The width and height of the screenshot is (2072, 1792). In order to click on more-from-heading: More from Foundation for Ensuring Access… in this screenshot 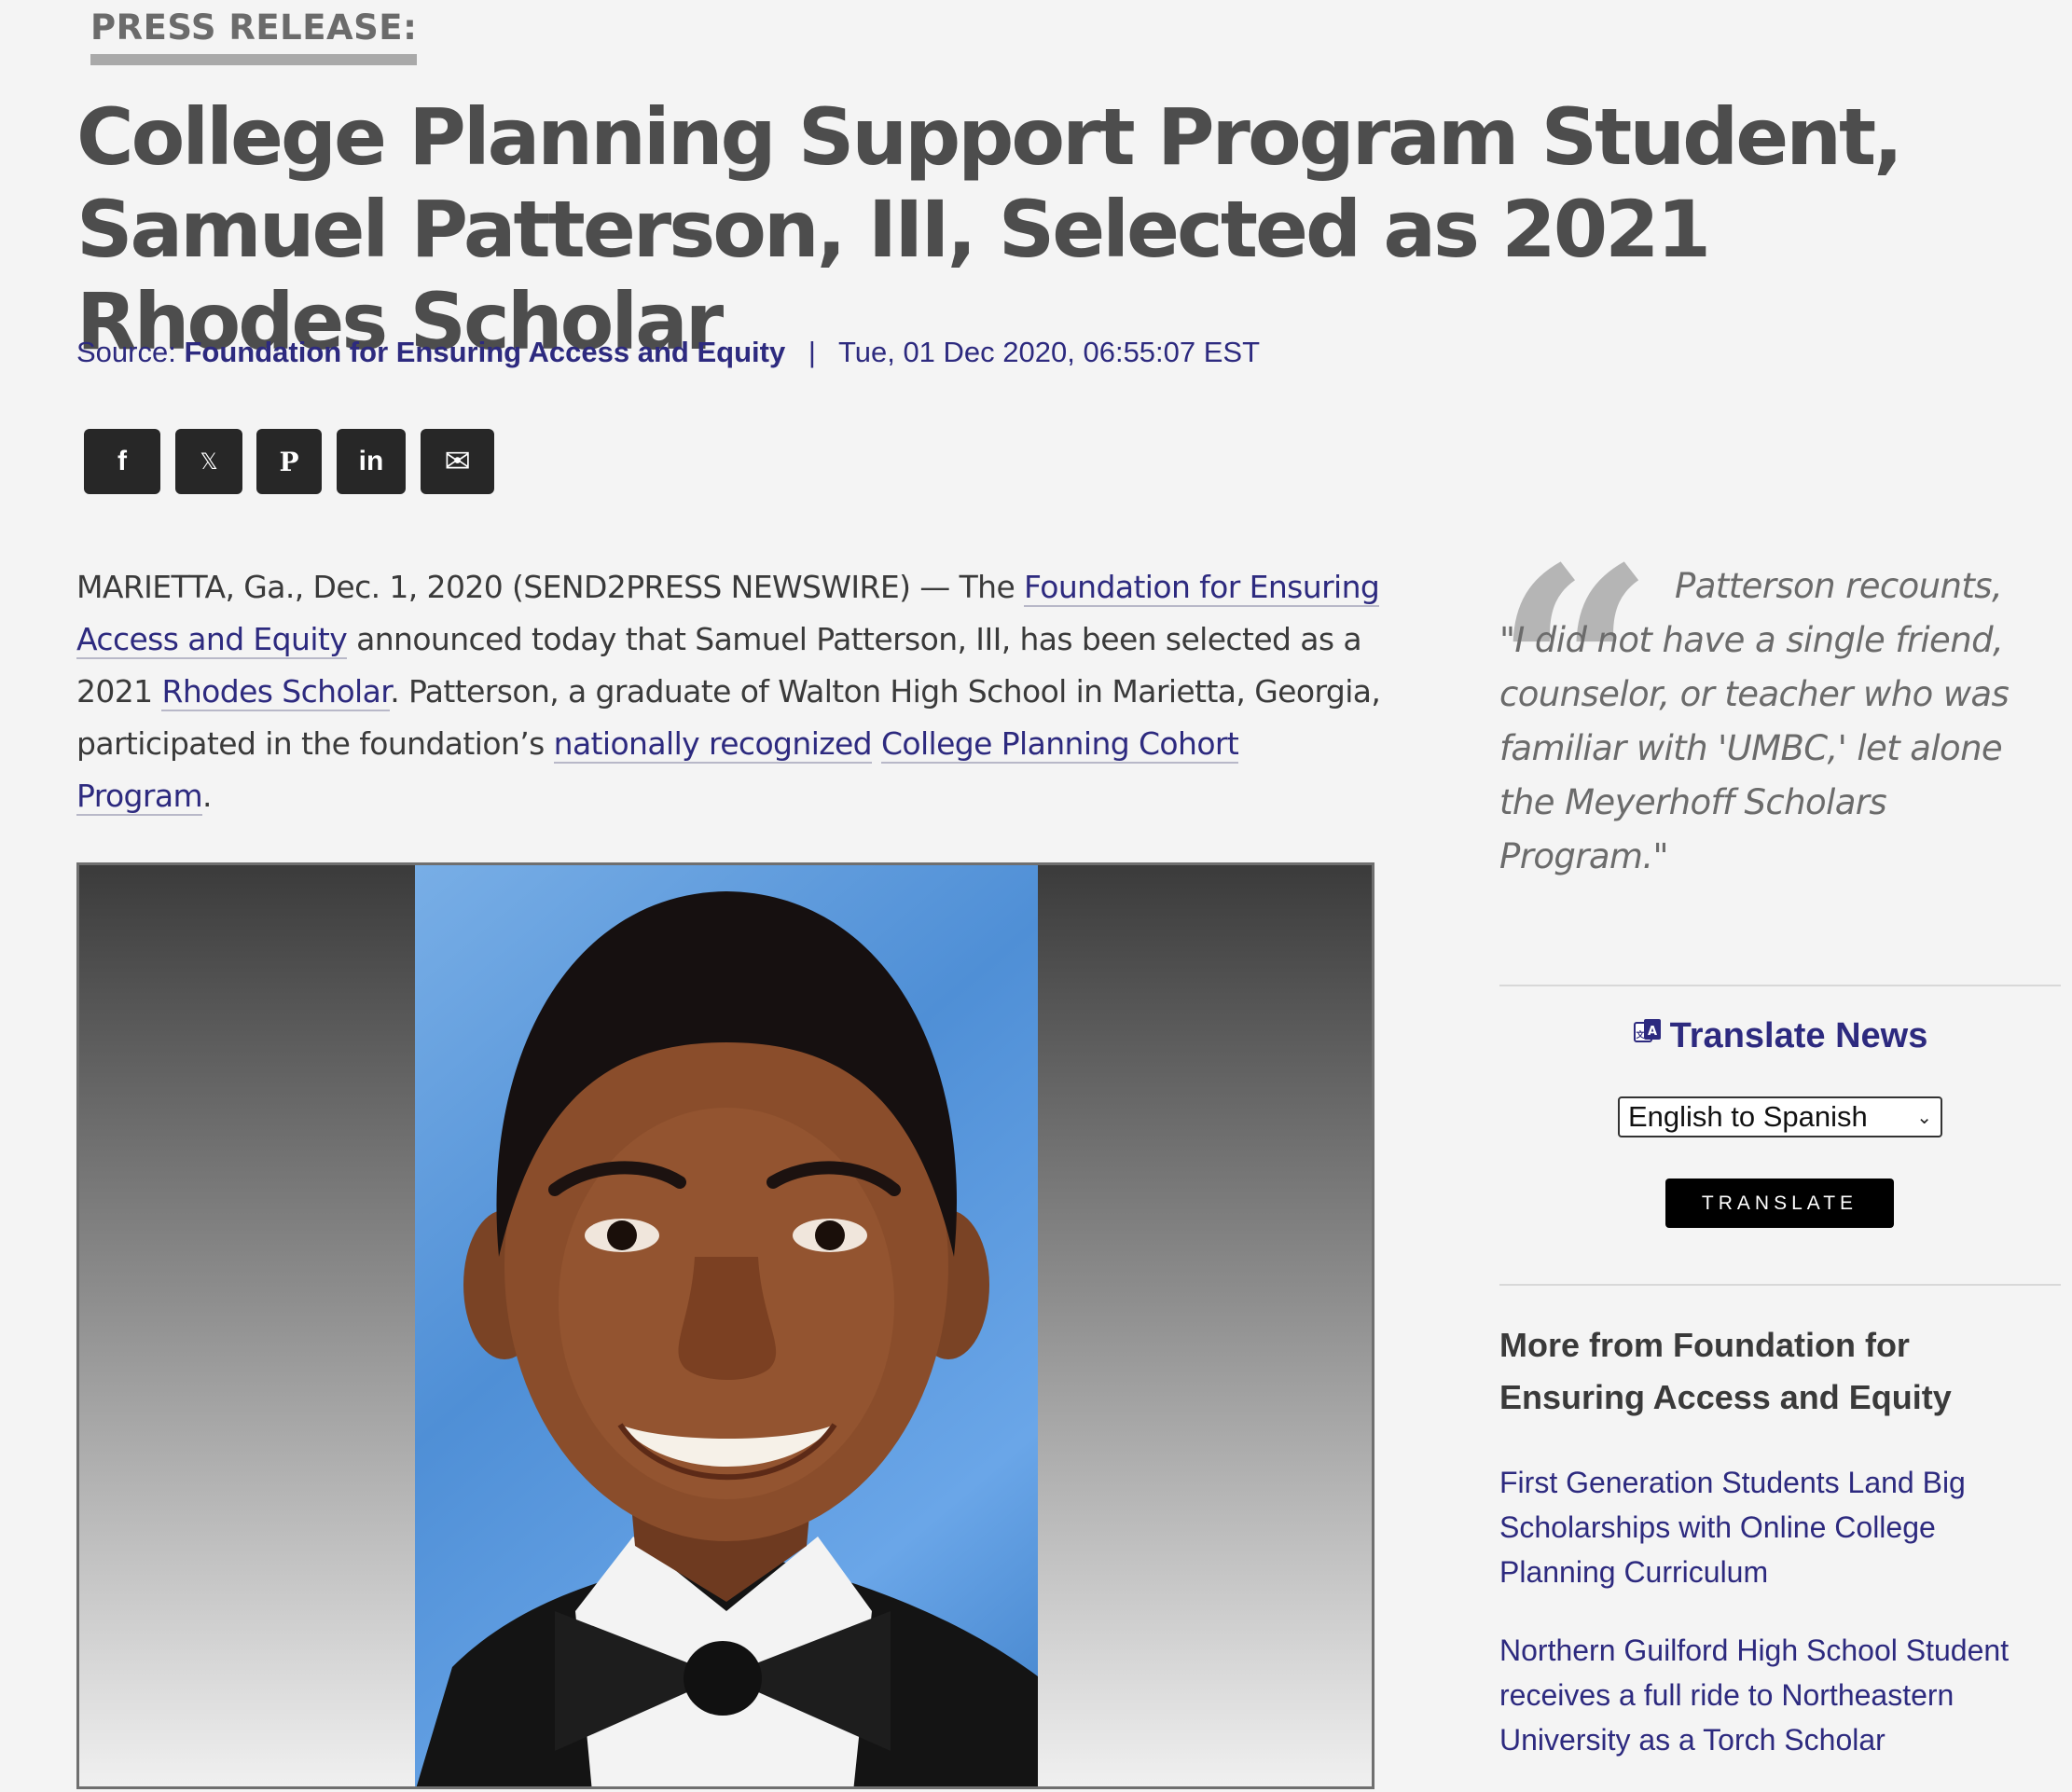, I will do `click(1725, 1371)`.